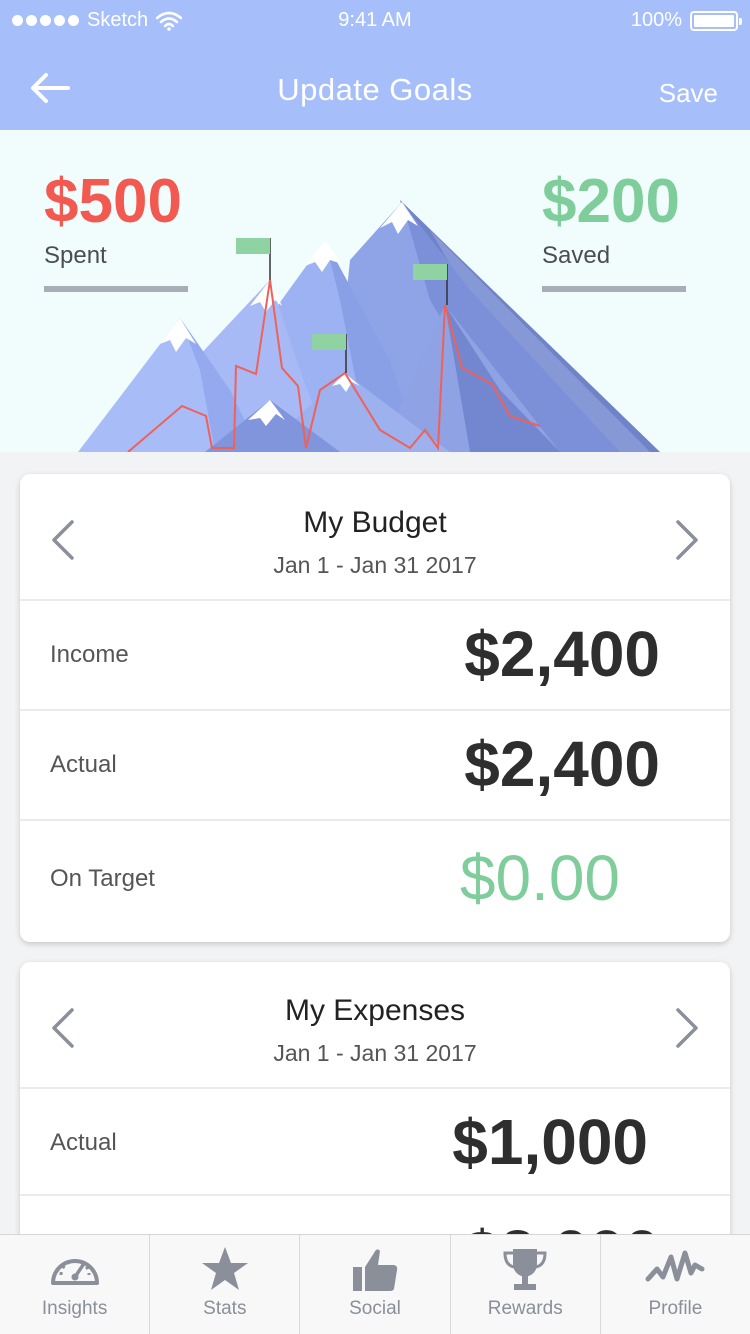 The image size is (750, 1334). I want to click on thumbs-up-icon, so click(375, 1270).